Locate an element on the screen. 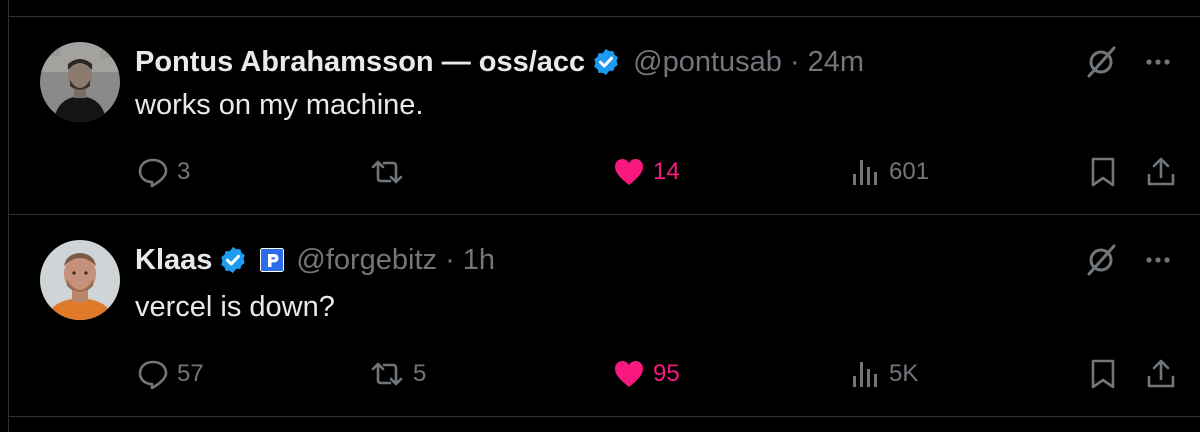 The width and height of the screenshot is (1200, 432). timestamp: 24m is located at coordinates (836, 62).